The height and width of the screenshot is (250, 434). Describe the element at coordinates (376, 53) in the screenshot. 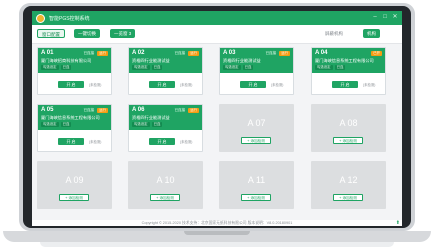

I see `run-tag: 已开` at that location.